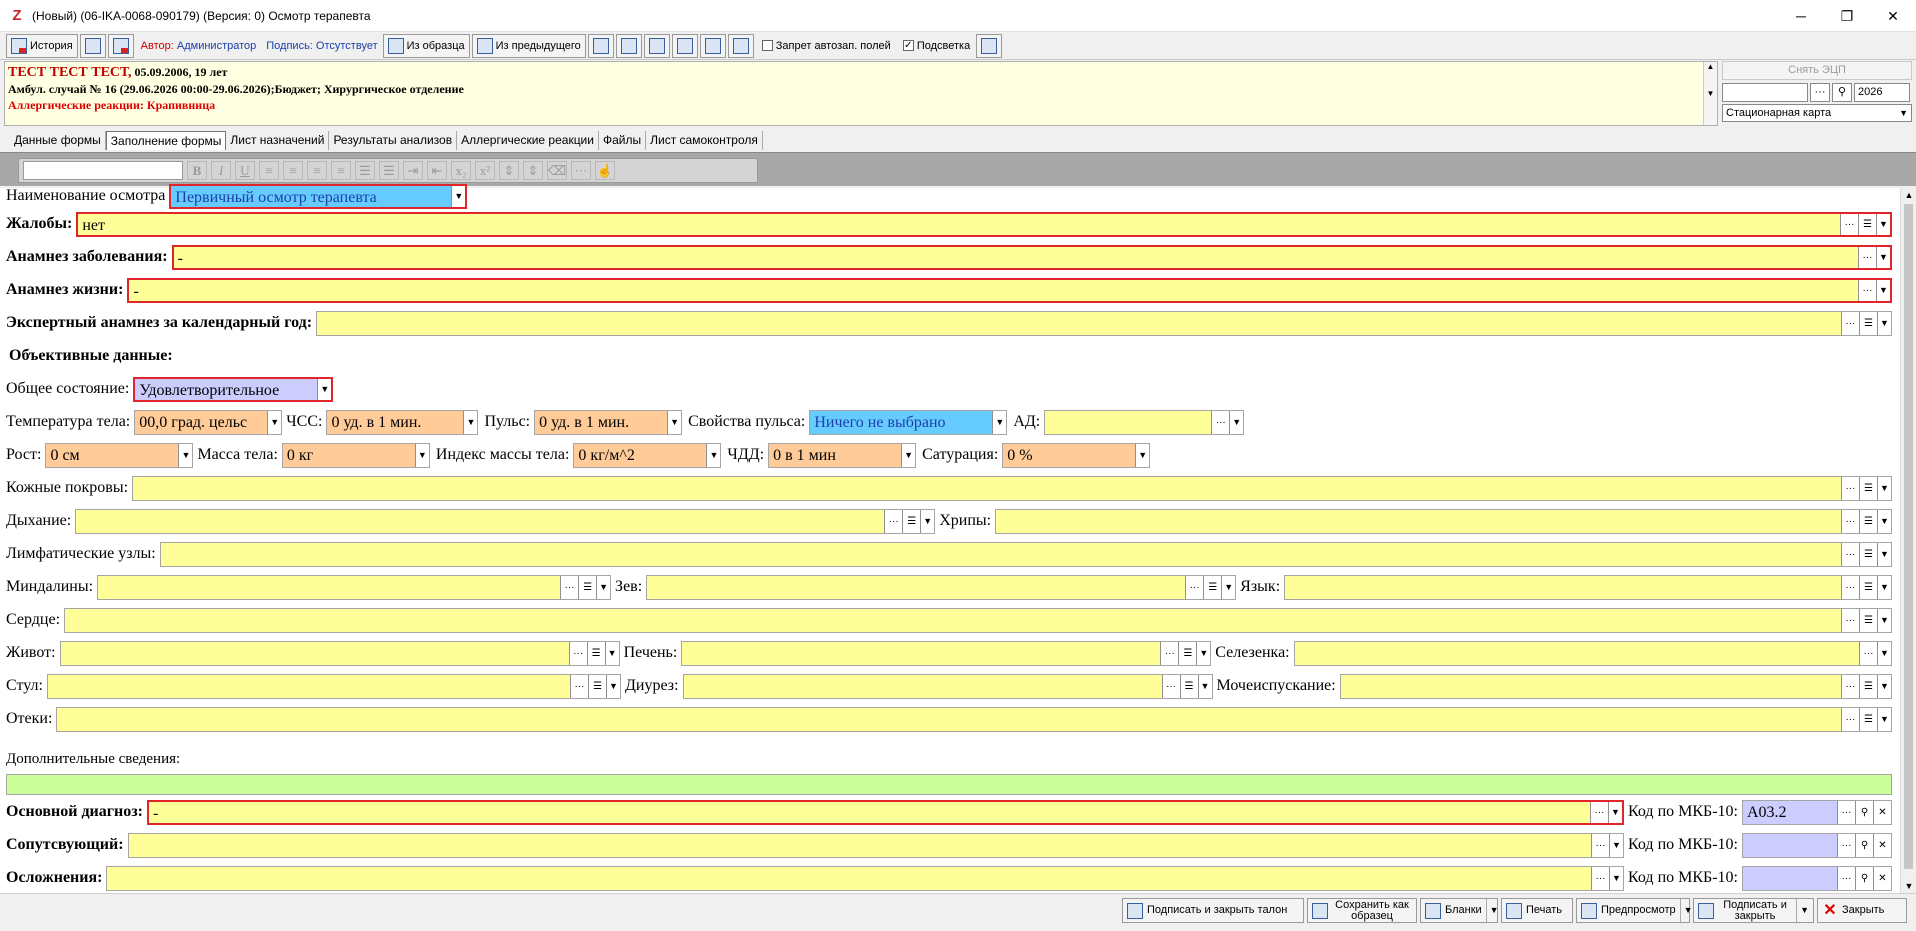 The width and height of the screenshot is (1916, 931). I want to click on edema-field: ··· ☰ ▼, so click(974, 719).